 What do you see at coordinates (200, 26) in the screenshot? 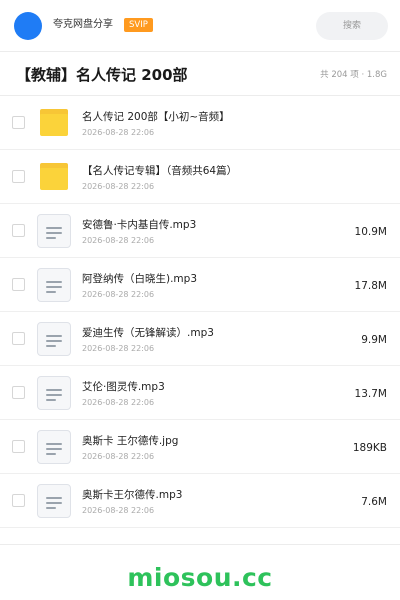
I see `share-header: 夸克网盘分享 SVIP 搜索` at bounding box center [200, 26].